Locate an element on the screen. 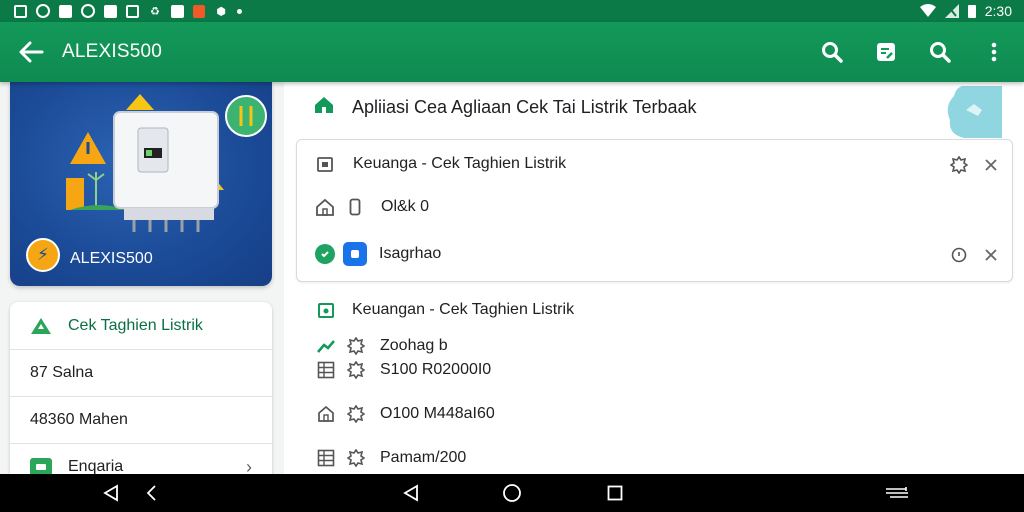 This screenshot has height=512, width=1024. menu-item-mahen: 48360 Mahen is located at coordinates (141, 420).